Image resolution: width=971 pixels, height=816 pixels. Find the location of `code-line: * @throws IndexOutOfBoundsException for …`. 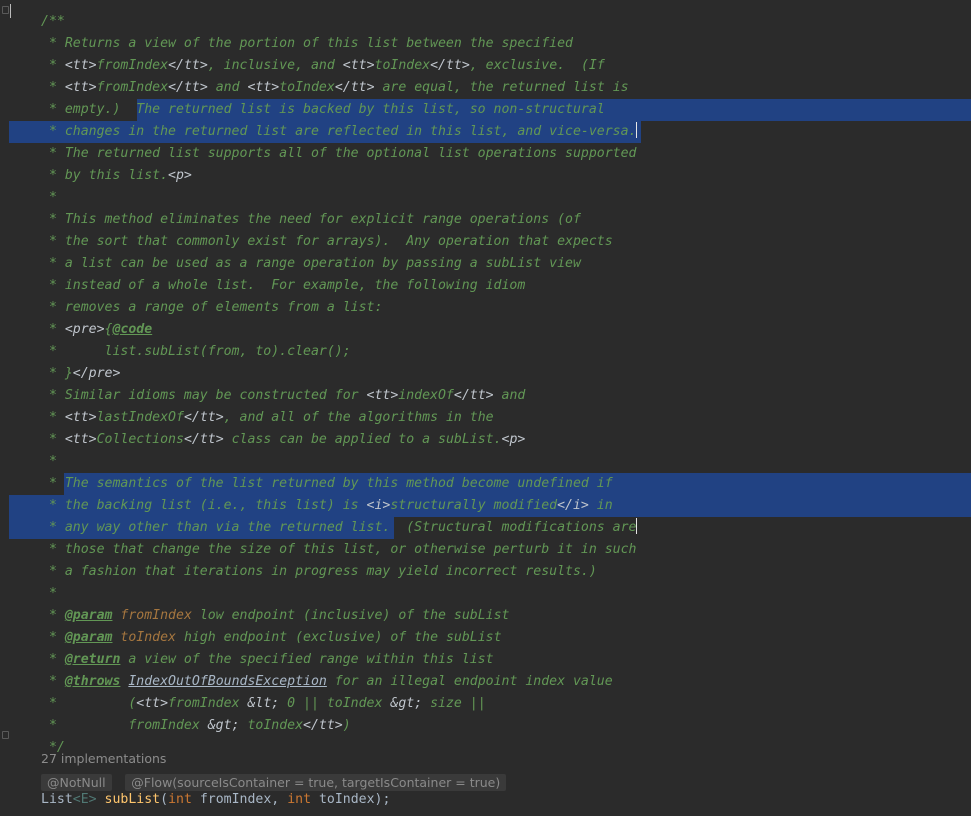

code-line: * @throws IndexOutOfBoundsException for … is located at coordinates (485, 682).